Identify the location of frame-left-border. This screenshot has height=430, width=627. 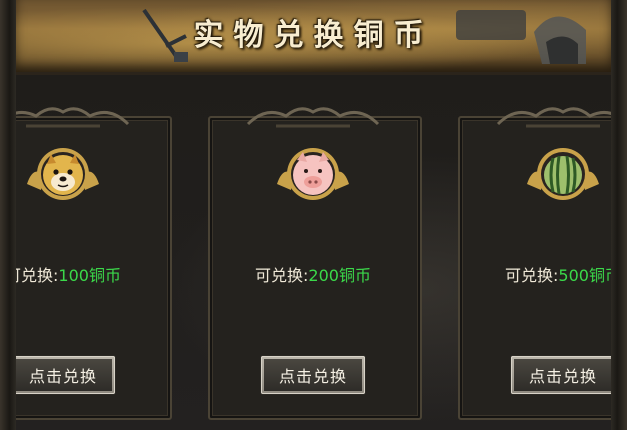
(8, 215).